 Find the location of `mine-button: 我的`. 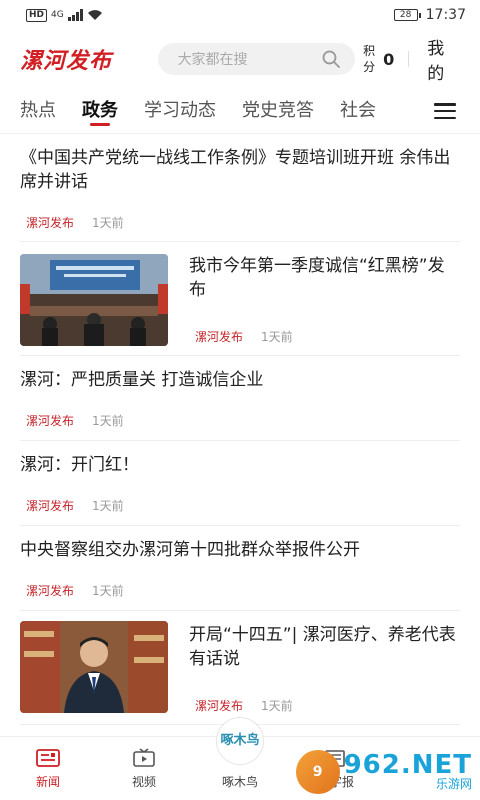

mine-button: 我的 is located at coordinates (443, 59).